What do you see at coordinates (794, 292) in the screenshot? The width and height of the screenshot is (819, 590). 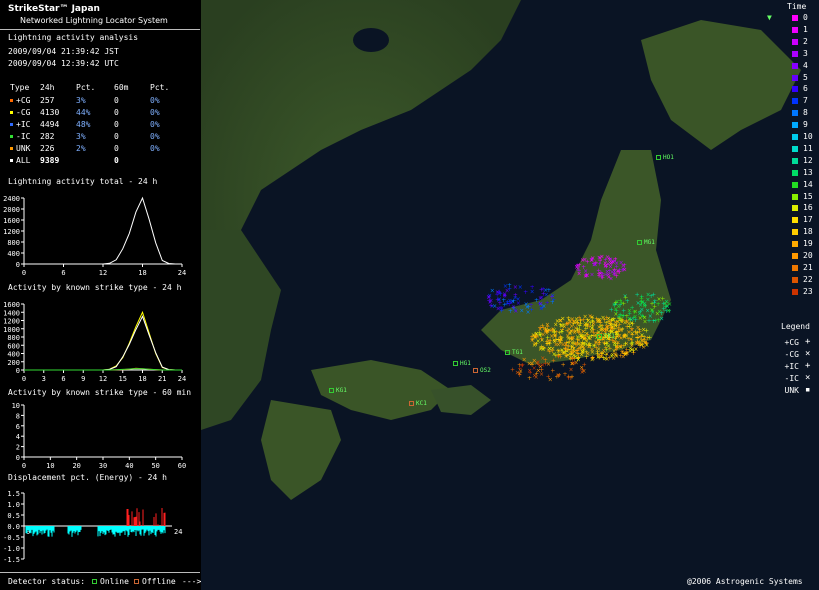 I see `time-legend-row: 23` at bounding box center [794, 292].